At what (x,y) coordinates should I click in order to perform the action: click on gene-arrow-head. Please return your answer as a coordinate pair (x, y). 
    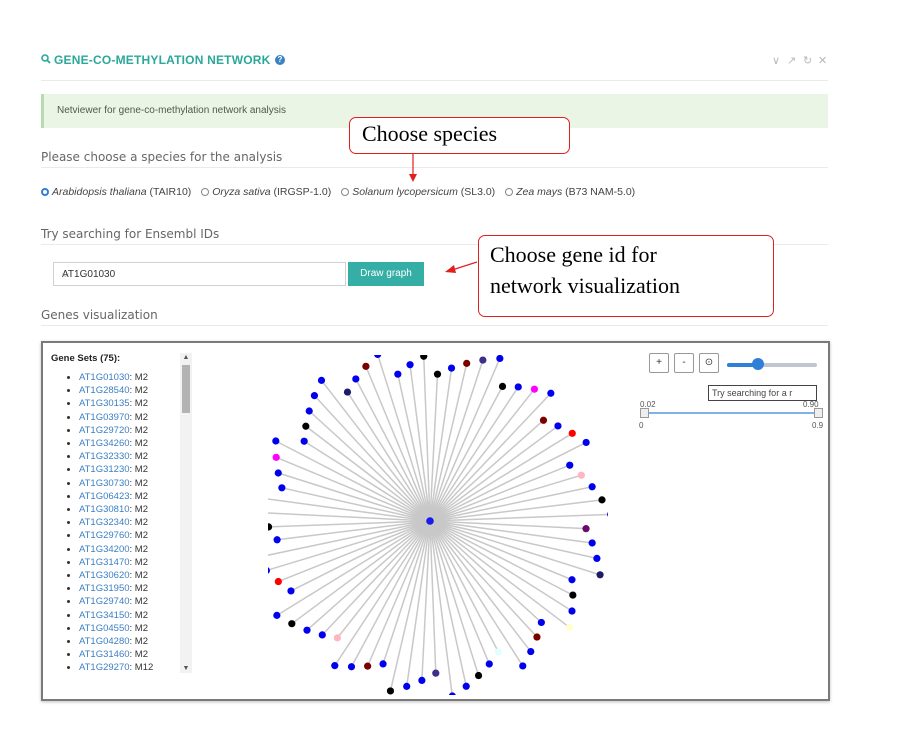
    Looking at the image, I should click on (450, 269).